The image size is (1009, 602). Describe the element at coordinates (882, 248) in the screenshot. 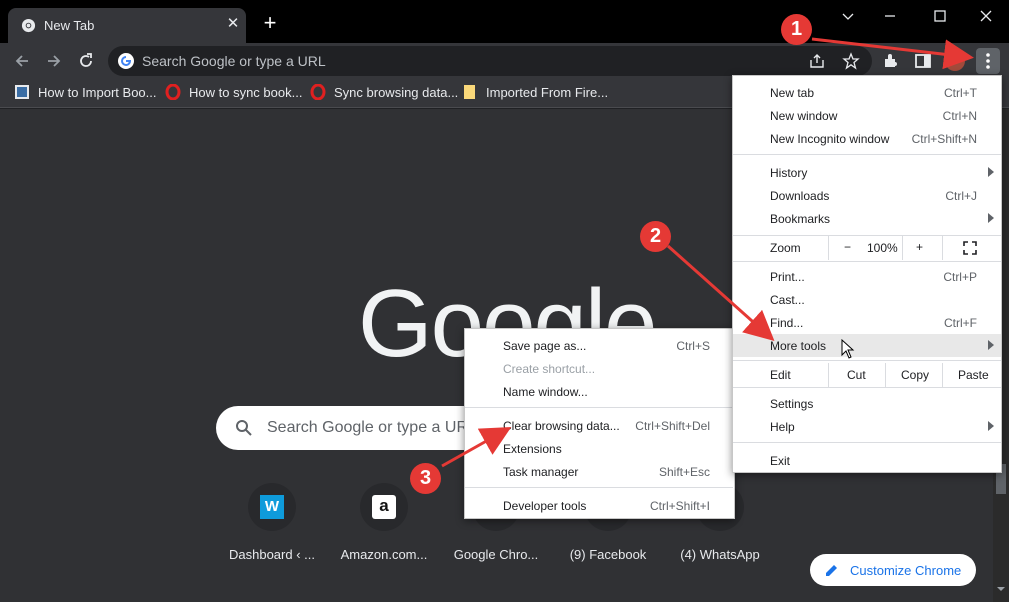

I see `zoom-value: 100%` at that location.